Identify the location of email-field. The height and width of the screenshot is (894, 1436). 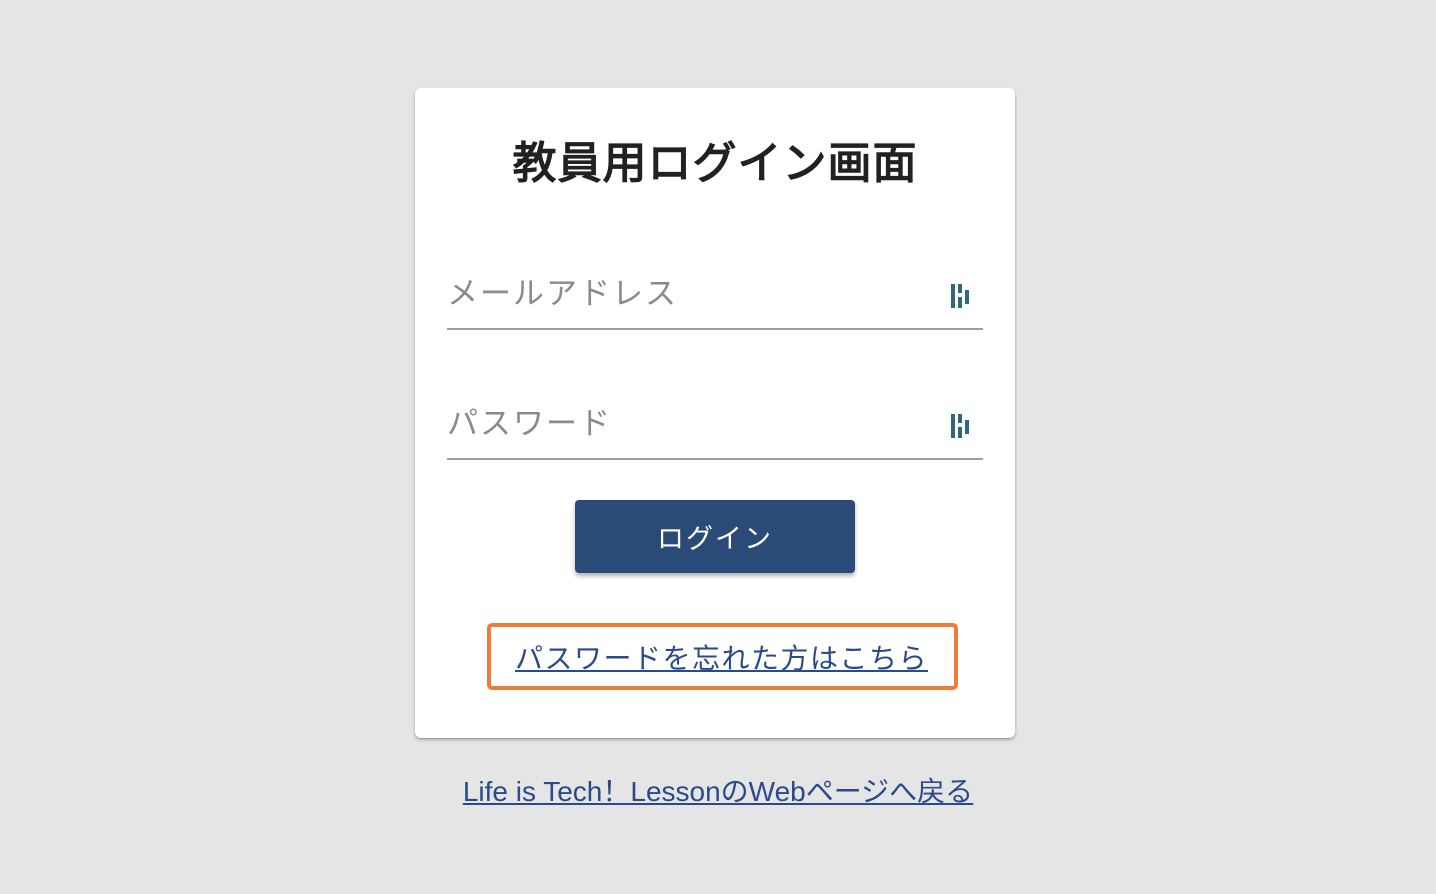
(687, 294).